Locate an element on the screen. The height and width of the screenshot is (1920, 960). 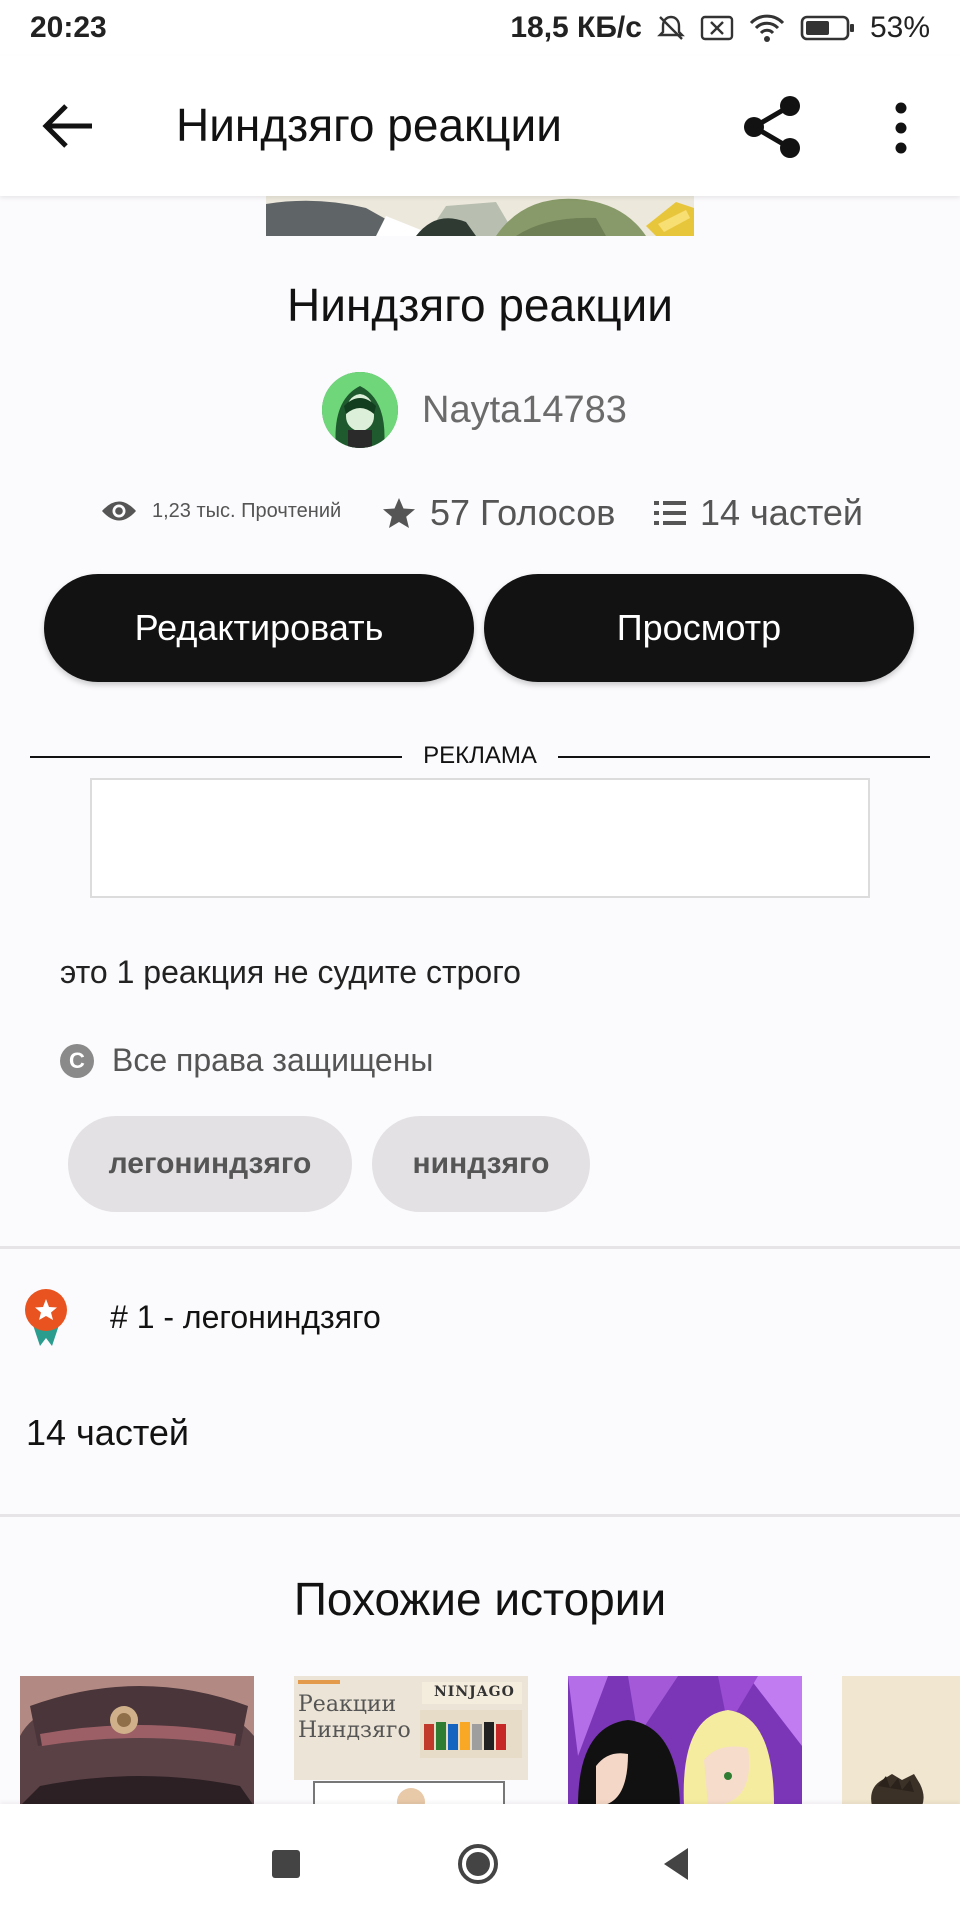
author-row: Nayta14783 is located at coordinates (474, 410).